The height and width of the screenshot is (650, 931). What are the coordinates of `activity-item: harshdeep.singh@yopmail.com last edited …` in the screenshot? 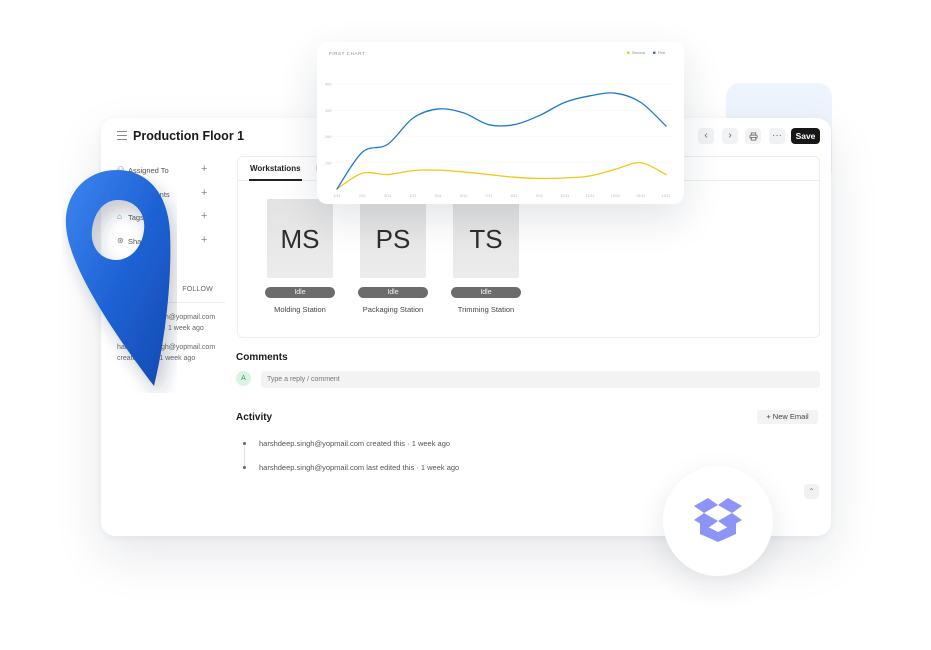 It's located at (359, 467).